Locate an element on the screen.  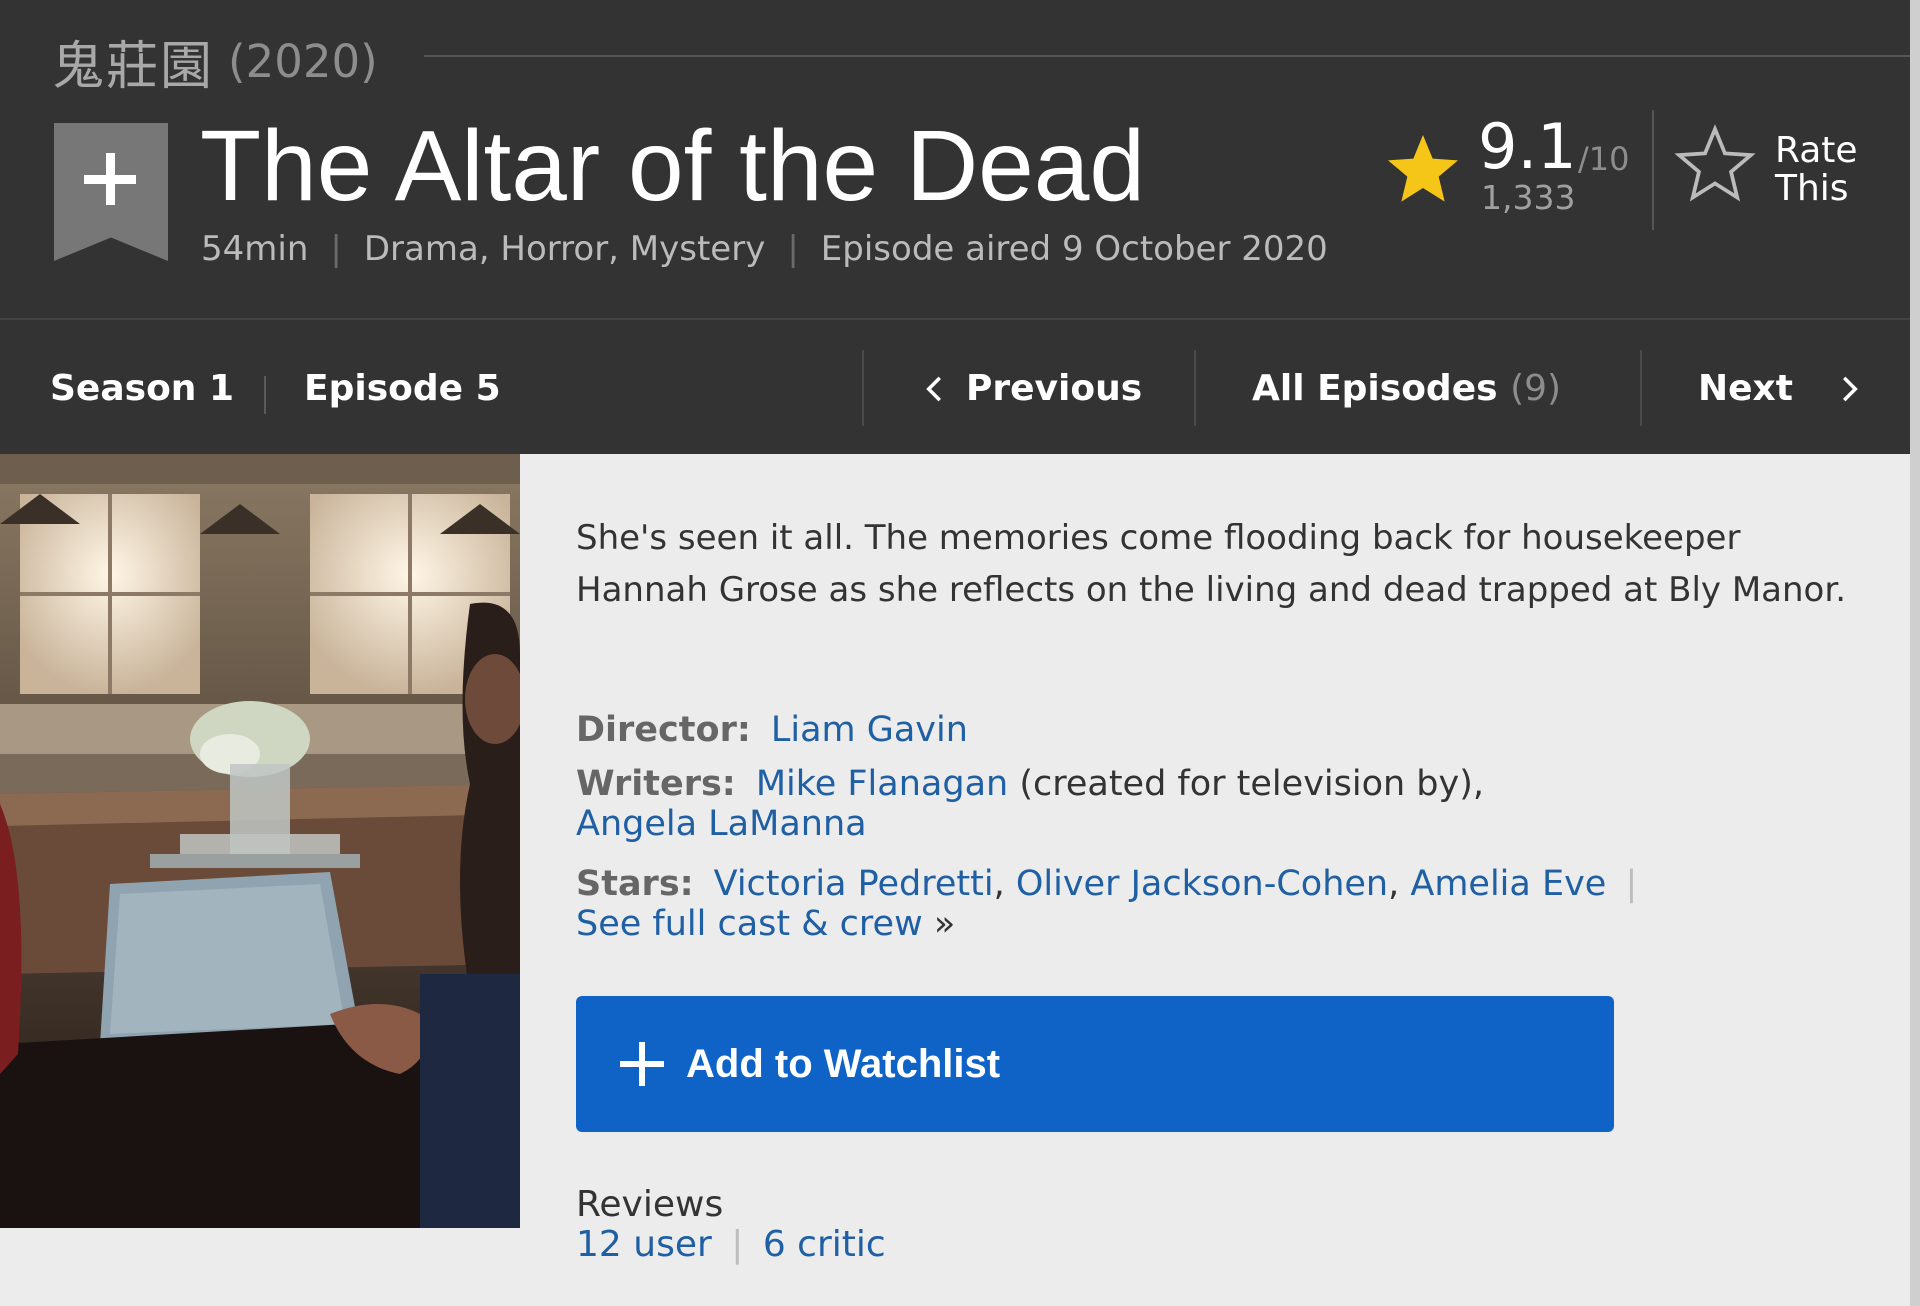
series-title-link: 鬼莊園 is located at coordinates (133, 61).